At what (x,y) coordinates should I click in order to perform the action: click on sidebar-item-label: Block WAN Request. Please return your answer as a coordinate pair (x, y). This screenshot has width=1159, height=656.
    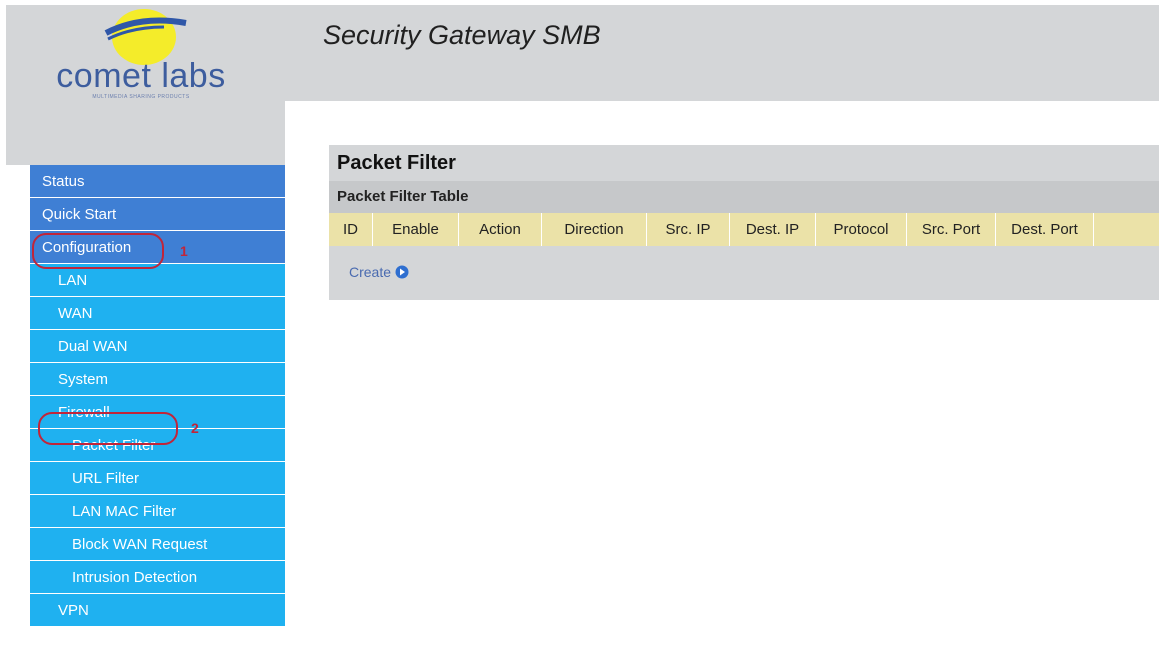
    Looking at the image, I should click on (140, 544).